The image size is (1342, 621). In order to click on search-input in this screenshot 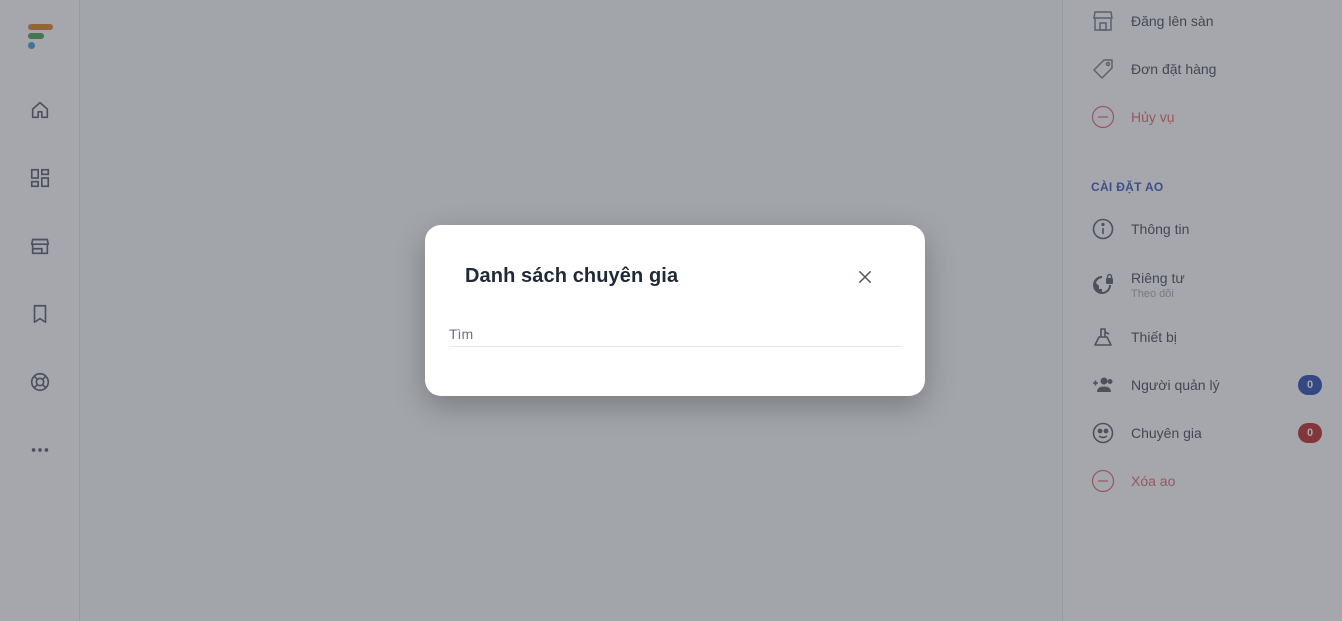, I will do `click(675, 334)`.